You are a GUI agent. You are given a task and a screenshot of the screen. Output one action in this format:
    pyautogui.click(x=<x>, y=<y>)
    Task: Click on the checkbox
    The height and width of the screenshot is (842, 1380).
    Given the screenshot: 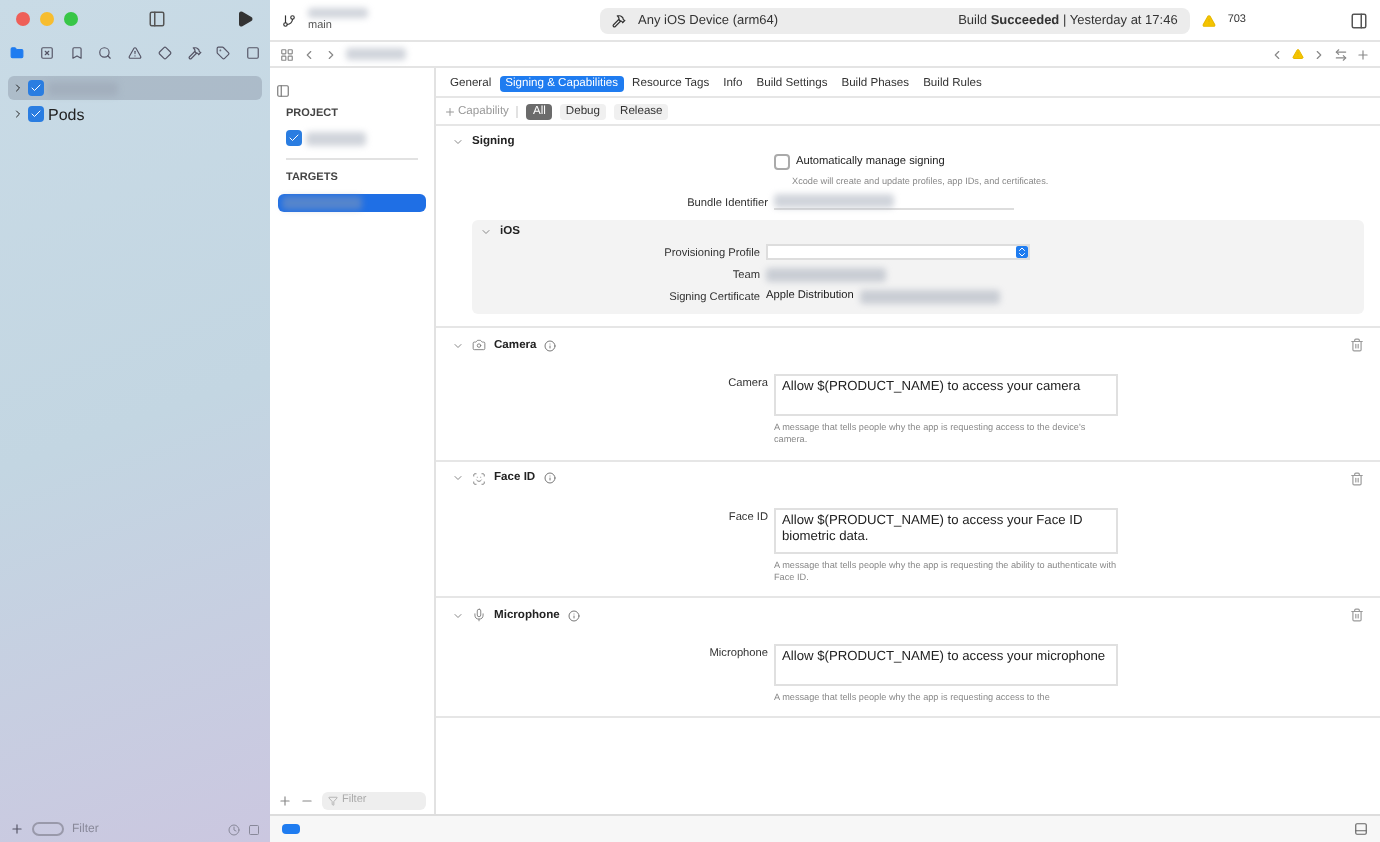 What is the action you would take?
    pyautogui.click(x=782, y=162)
    